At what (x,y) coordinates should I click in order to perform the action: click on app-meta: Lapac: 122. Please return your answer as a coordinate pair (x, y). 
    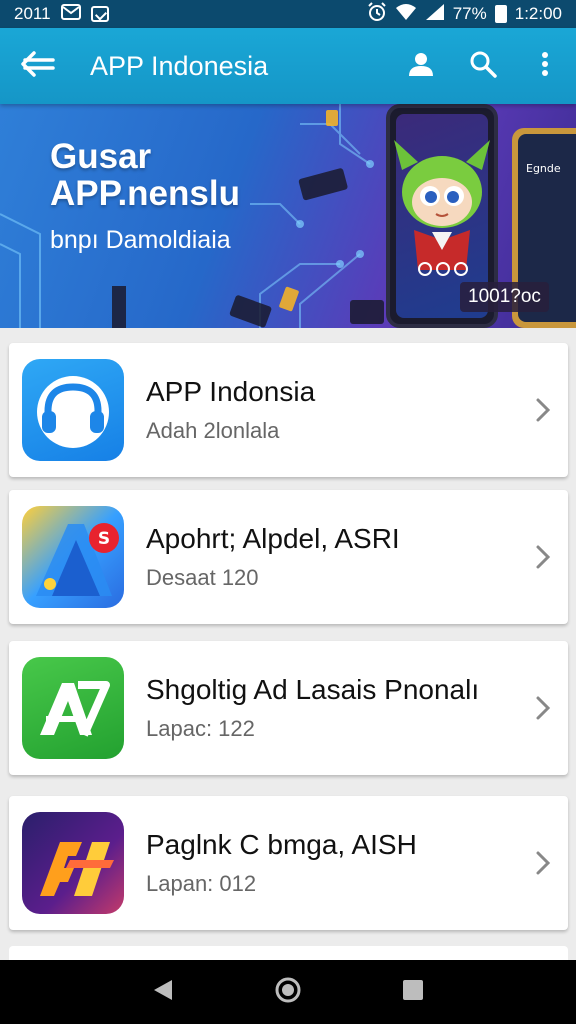
    Looking at the image, I should click on (200, 728).